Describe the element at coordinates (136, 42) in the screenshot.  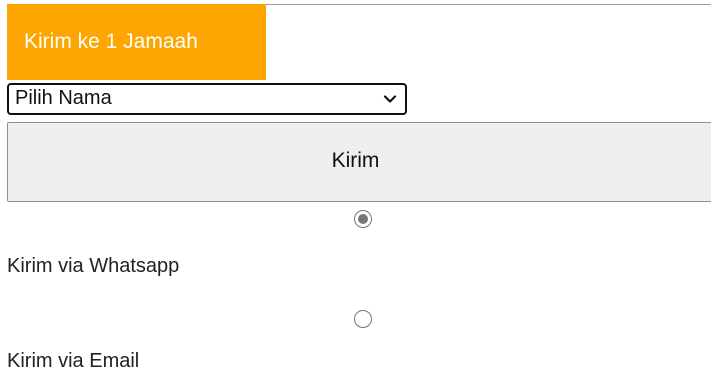
I see `send-tab-header: Kirim ke 1 Jamaah` at that location.